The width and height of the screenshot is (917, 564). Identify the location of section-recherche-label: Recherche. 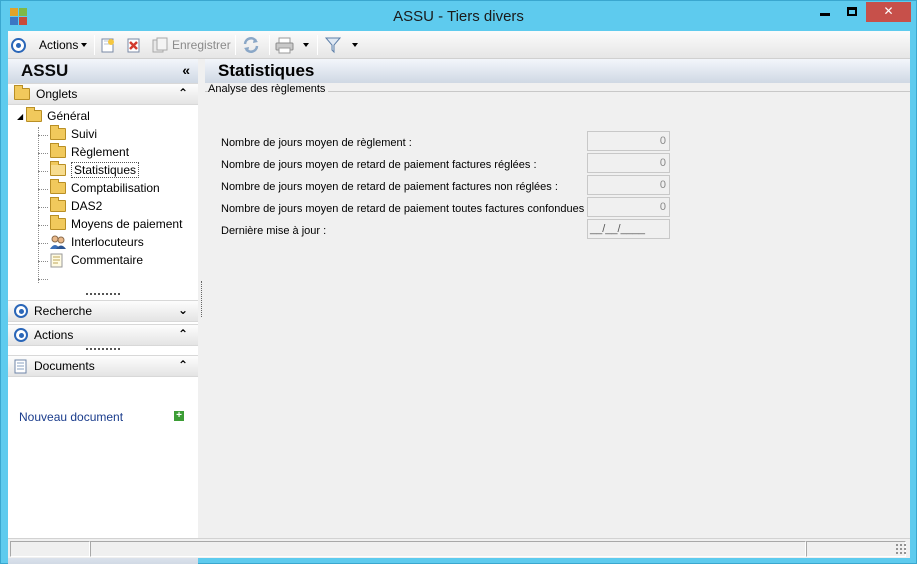
(63, 311).